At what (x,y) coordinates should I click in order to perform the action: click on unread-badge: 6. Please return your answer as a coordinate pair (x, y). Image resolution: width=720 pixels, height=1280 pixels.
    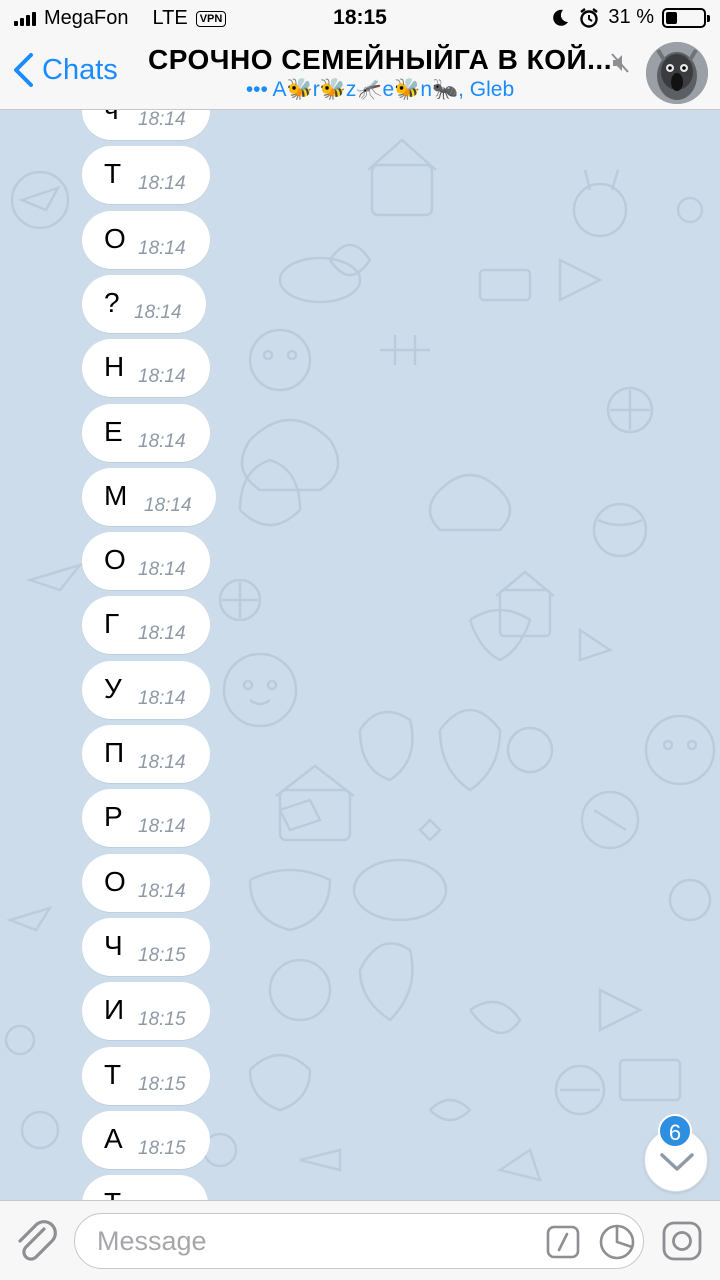
    Looking at the image, I should click on (675, 1131).